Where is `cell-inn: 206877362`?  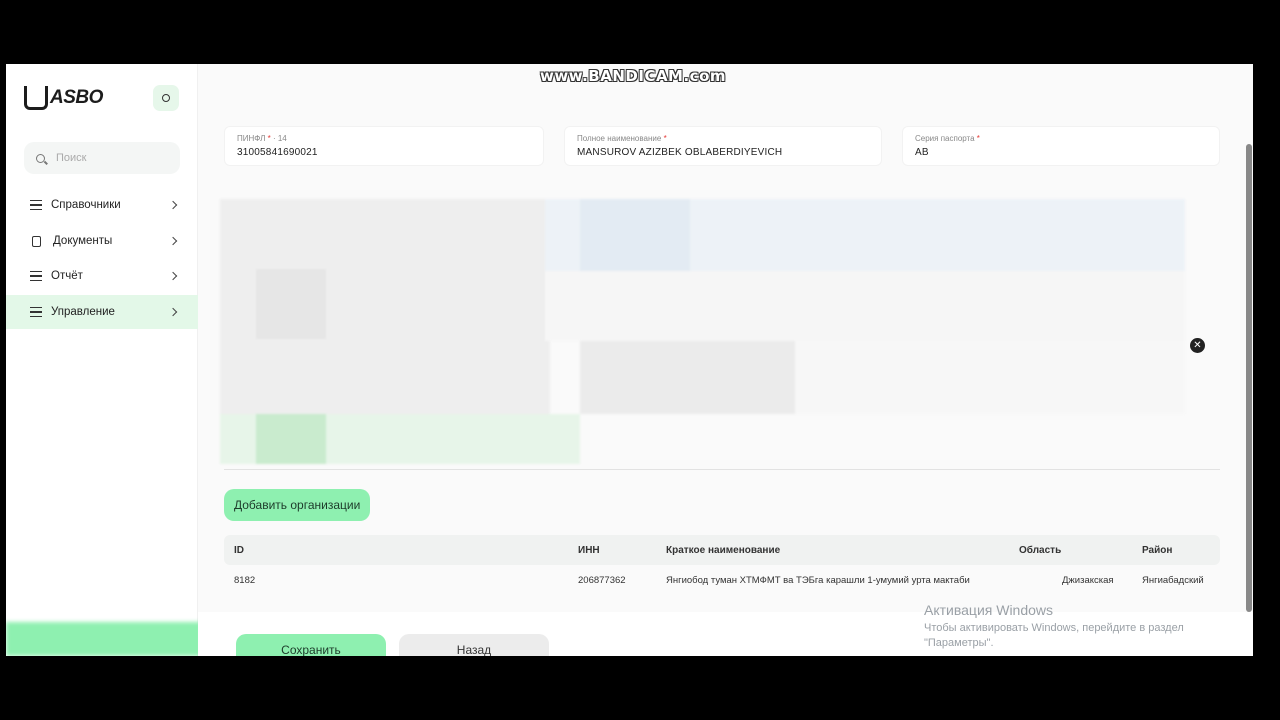 cell-inn: 206877362 is located at coordinates (602, 580).